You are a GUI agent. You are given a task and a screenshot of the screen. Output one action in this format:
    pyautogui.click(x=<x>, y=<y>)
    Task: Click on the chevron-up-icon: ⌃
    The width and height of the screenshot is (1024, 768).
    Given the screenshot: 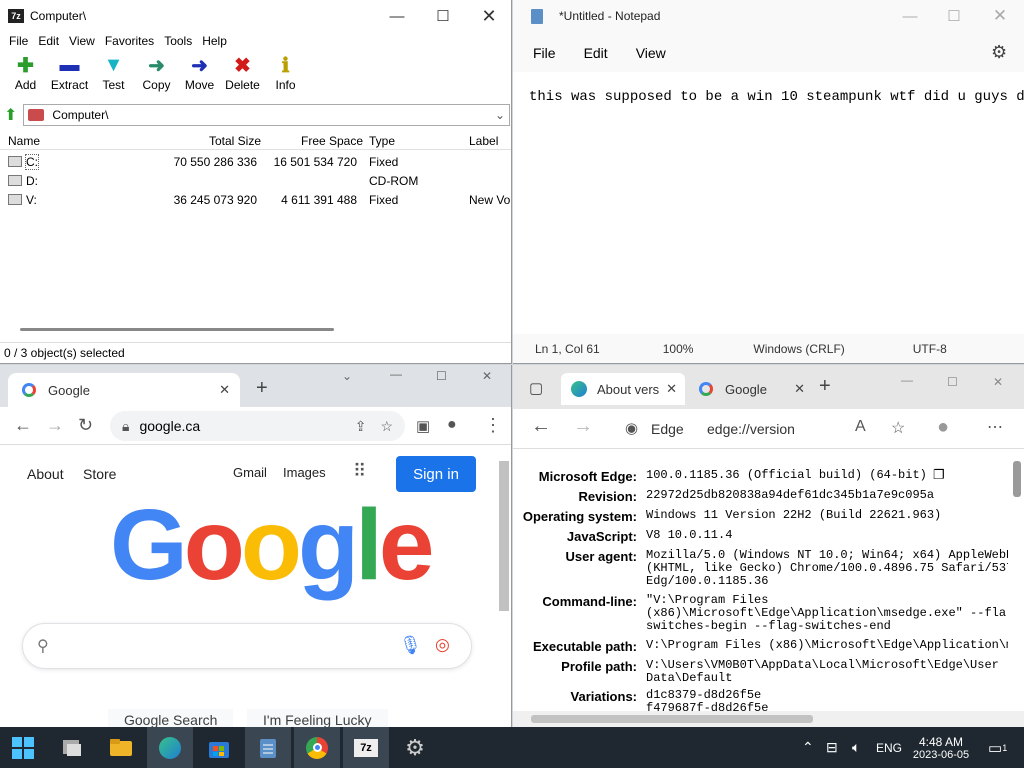 What is the action you would take?
    pyautogui.click(x=808, y=747)
    